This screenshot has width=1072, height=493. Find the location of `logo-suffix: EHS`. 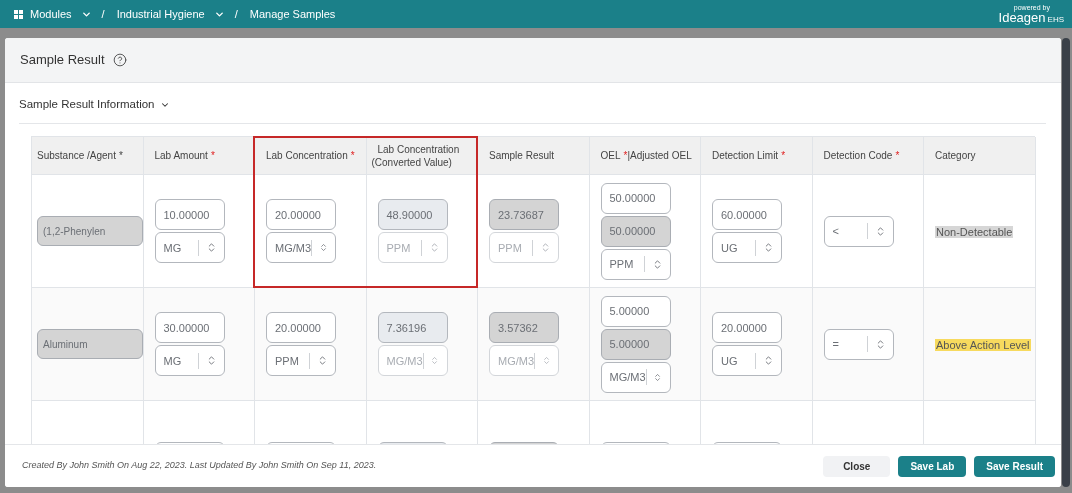

logo-suffix: EHS is located at coordinates (1055, 20).